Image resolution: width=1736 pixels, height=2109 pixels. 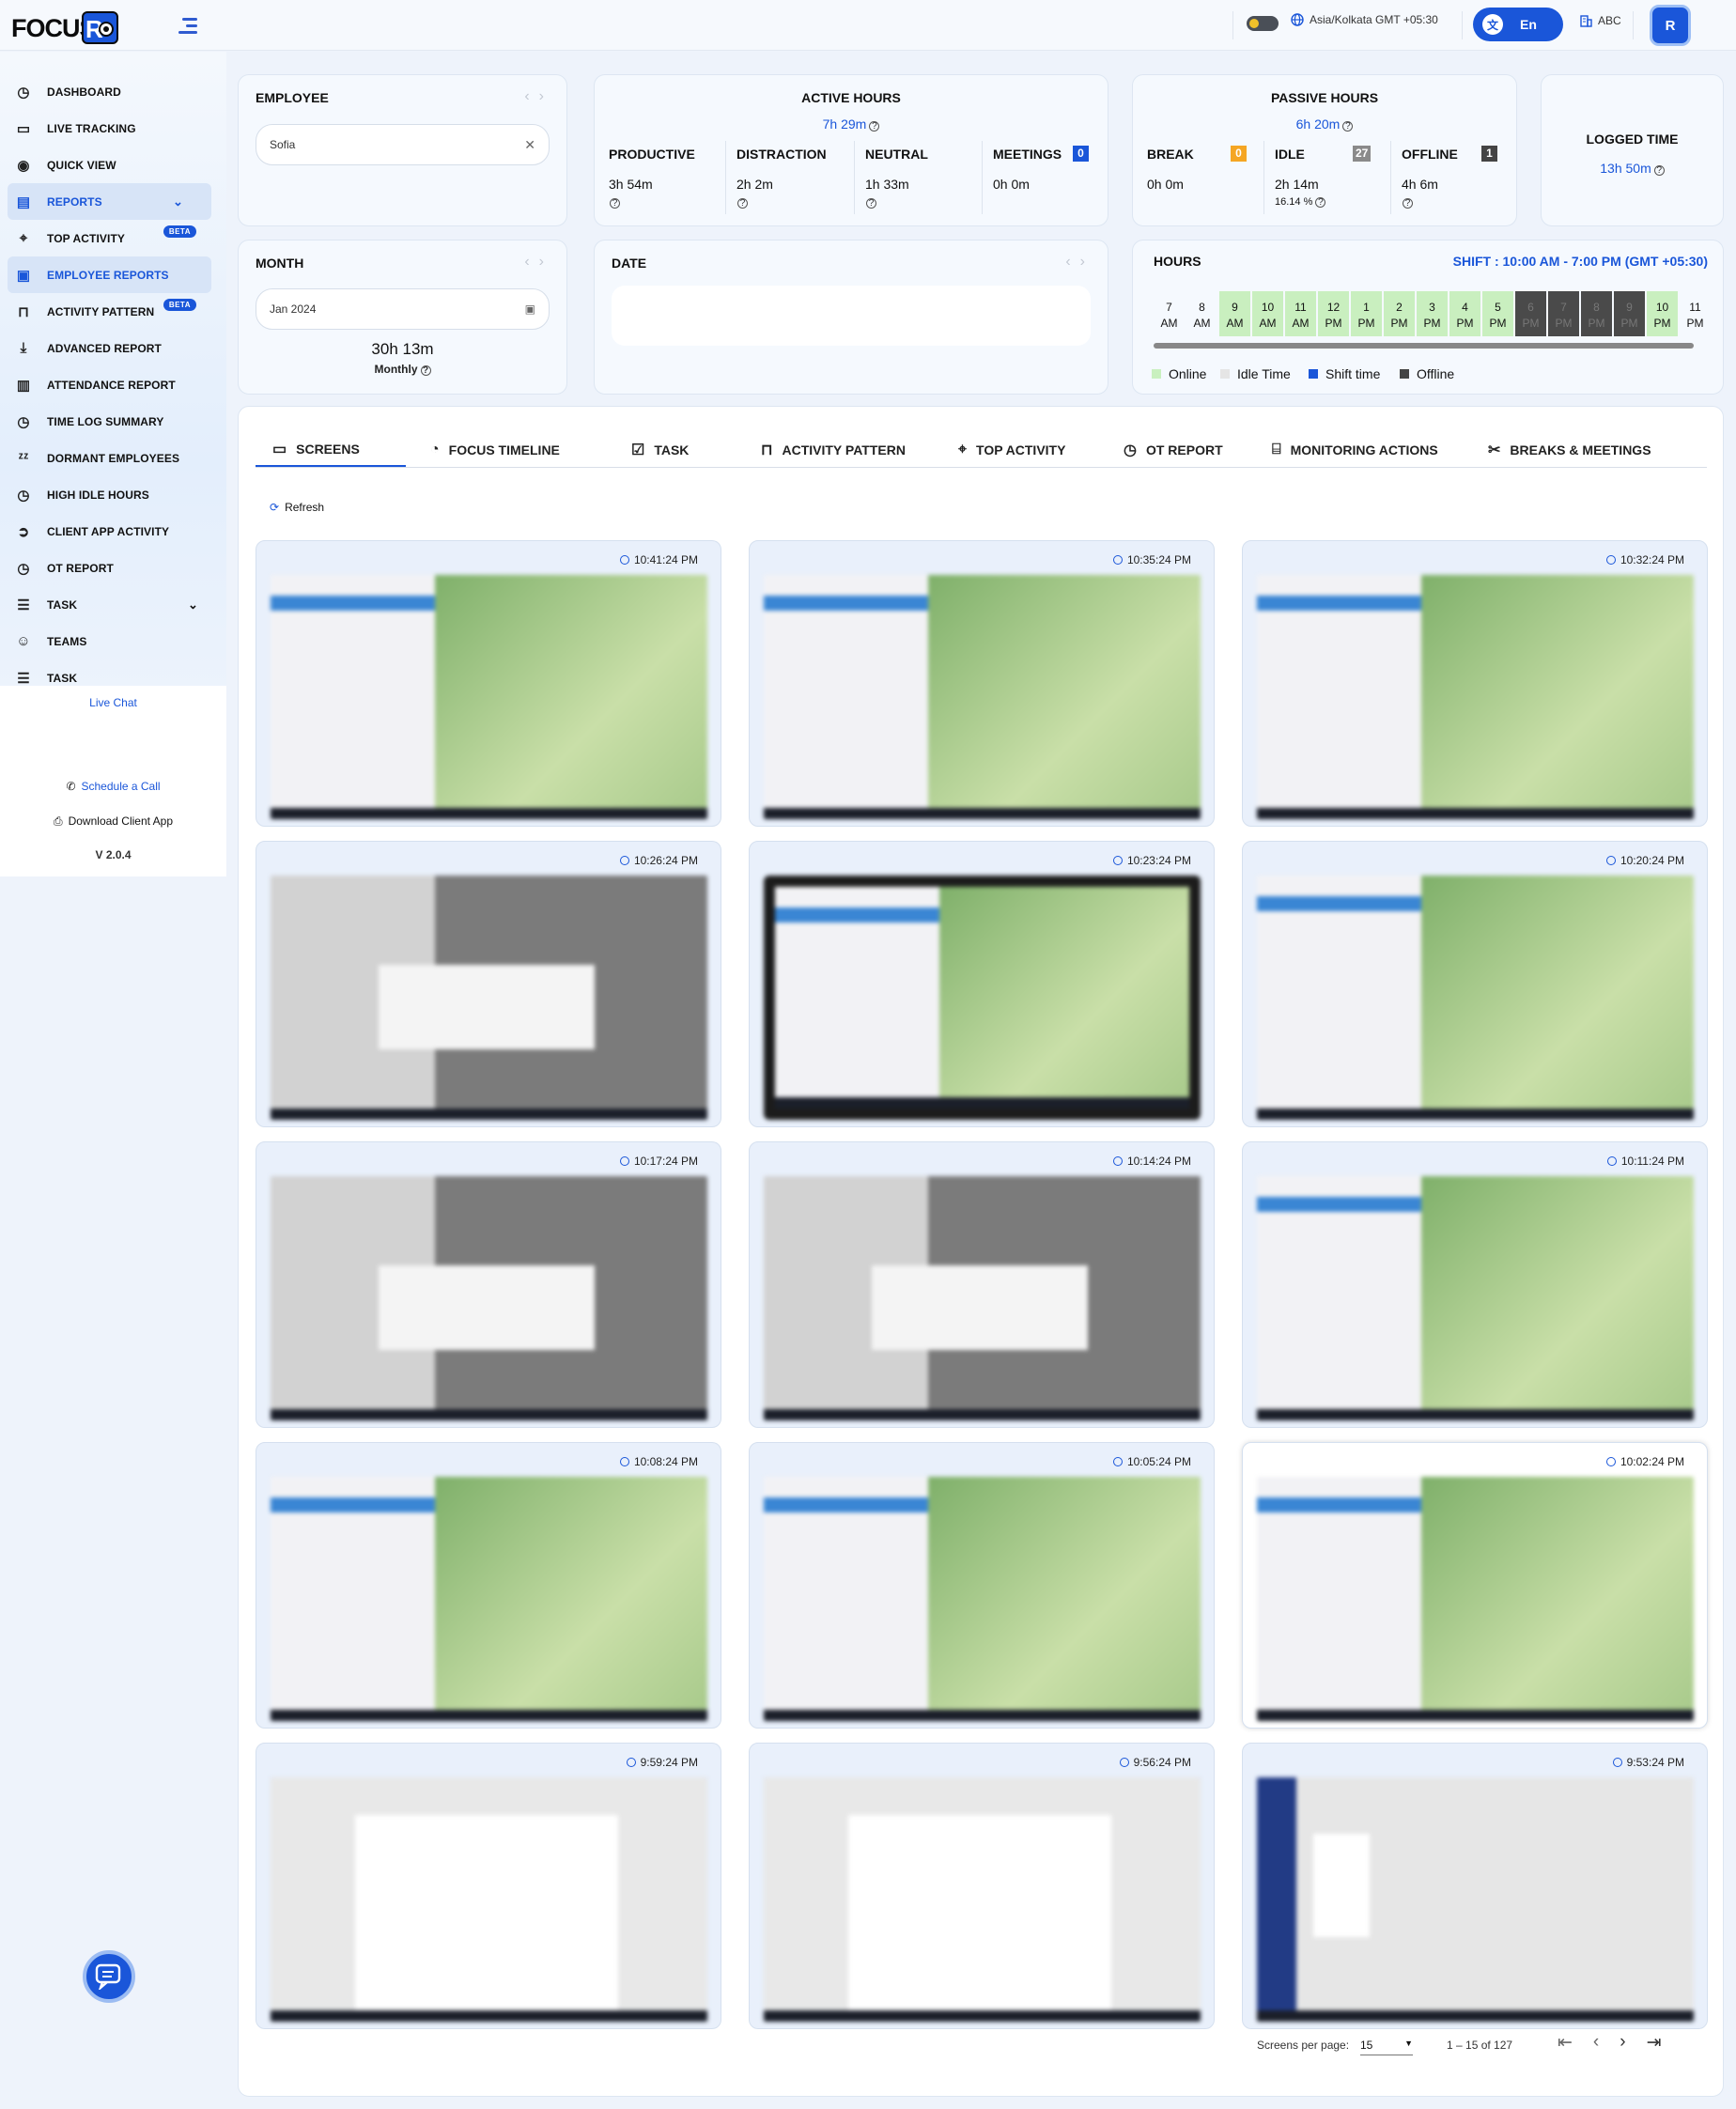 I want to click on chevron-down-icon: ⌄, so click(x=193, y=605).